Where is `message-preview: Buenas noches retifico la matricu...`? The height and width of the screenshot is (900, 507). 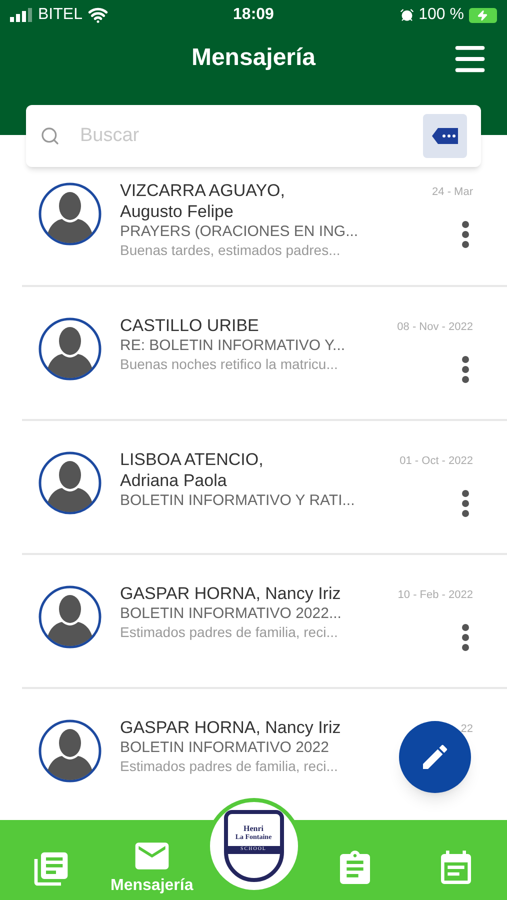 message-preview: Buenas noches retifico la matricu... is located at coordinates (229, 364).